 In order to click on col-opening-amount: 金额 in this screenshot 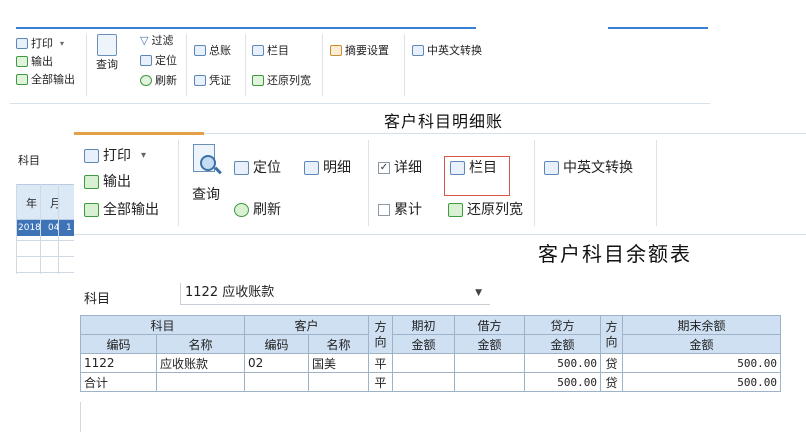, I will do `click(424, 344)`.